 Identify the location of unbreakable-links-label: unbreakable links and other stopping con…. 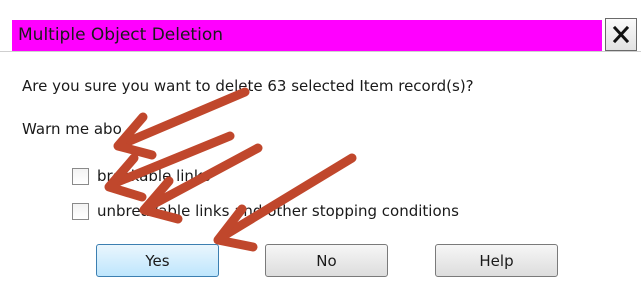
(278, 211).